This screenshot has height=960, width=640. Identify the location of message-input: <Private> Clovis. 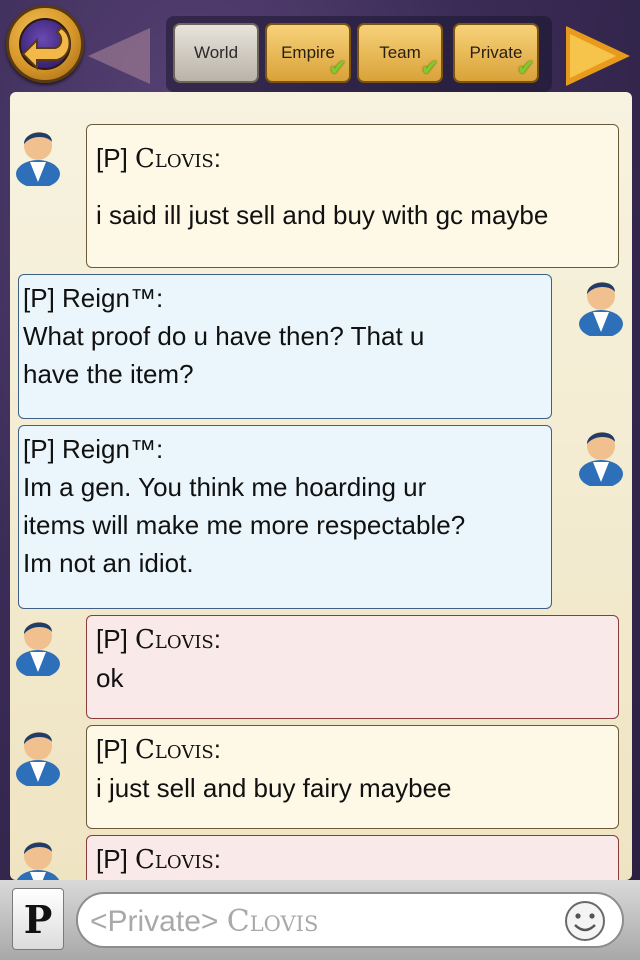
(350, 920).